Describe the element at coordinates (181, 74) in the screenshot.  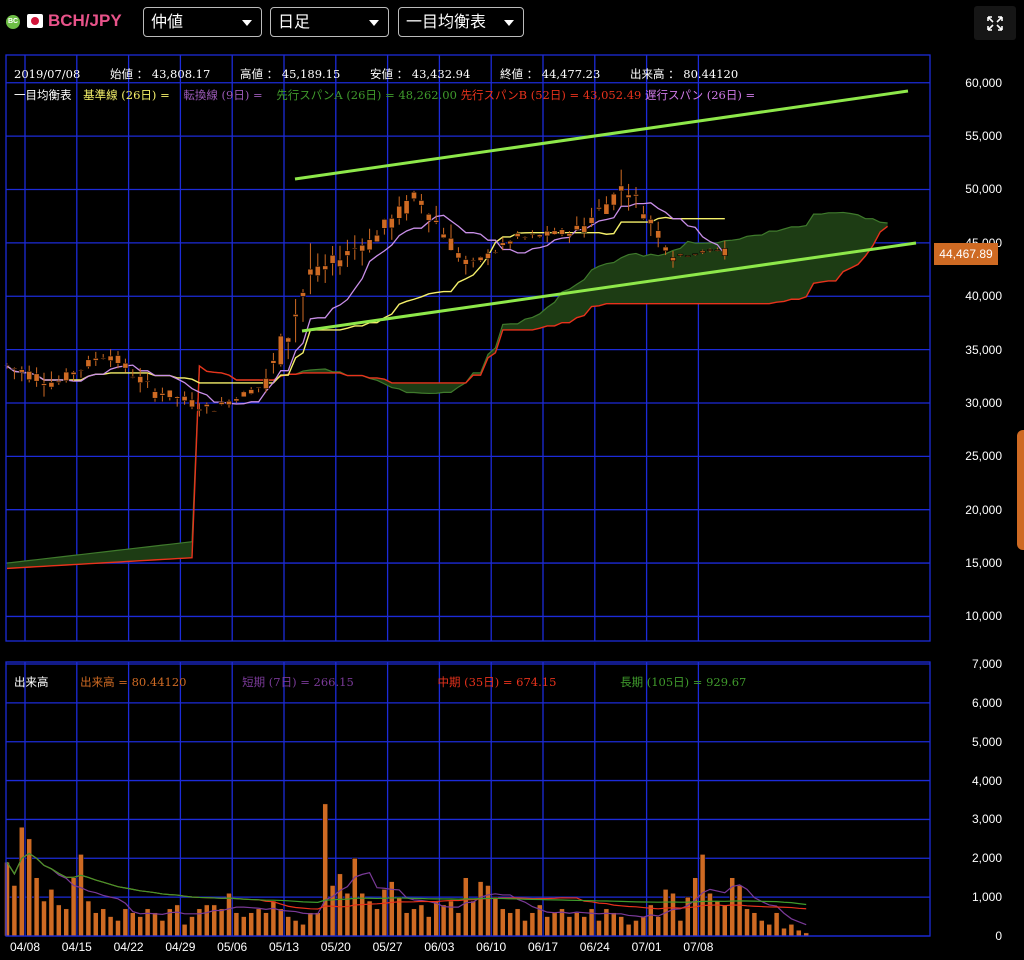
I see `open-value: 43,808.17` at that location.